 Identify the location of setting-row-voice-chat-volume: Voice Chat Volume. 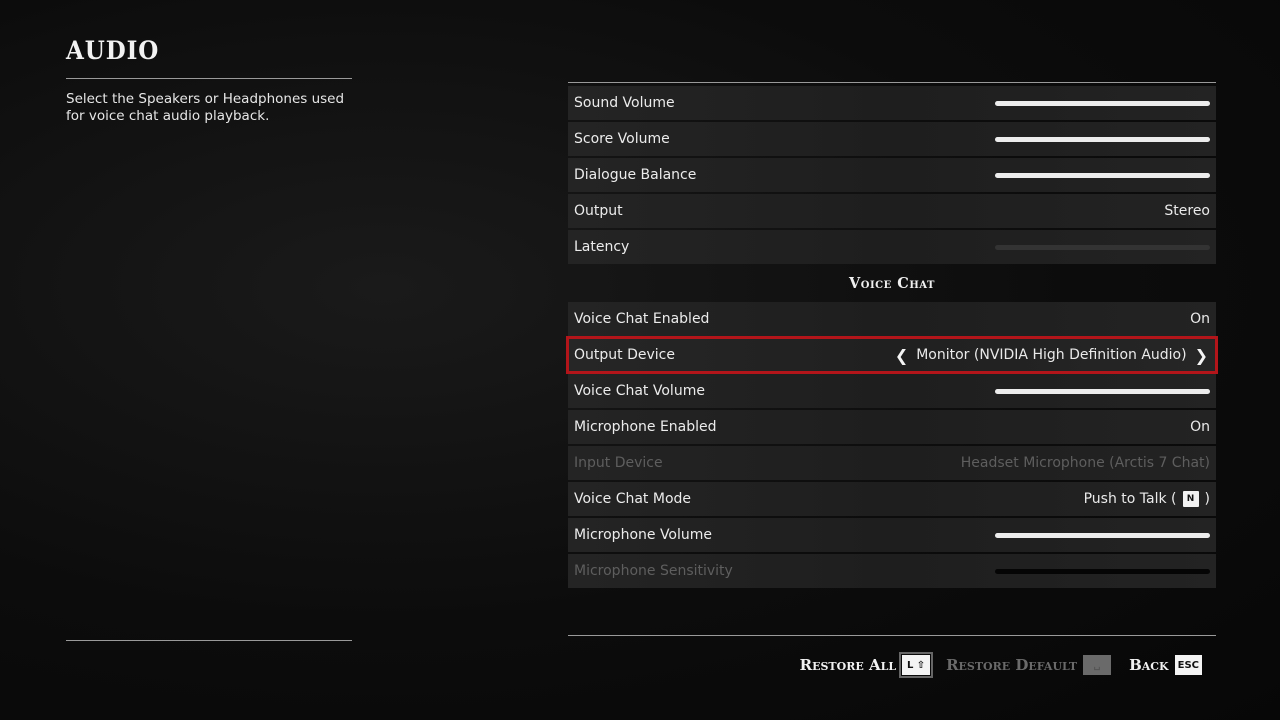
(892, 391).